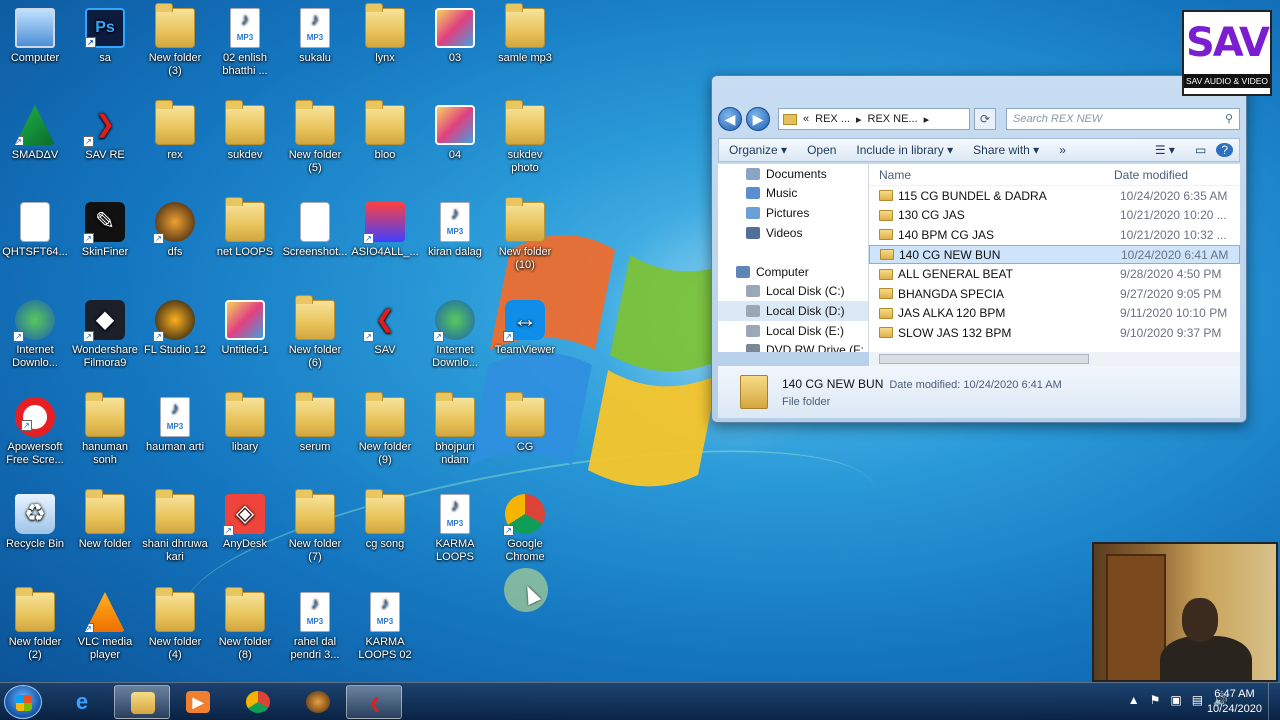 The image size is (1280, 720). I want to click on nav-item-dvd-rw-drive-f-: DVD RW Drive (F:, so click(793, 346).